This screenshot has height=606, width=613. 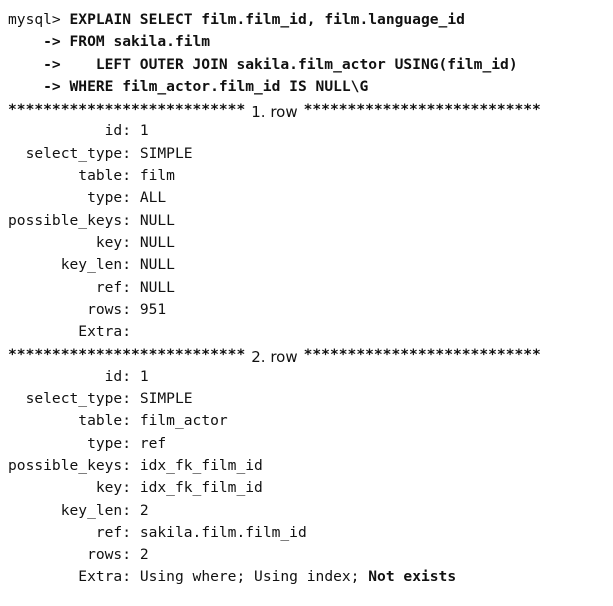 What do you see at coordinates (310, 533) in the screenshot?
I see `field-row: ref: sakila.film.film_id` at bounding box center [310, 533].